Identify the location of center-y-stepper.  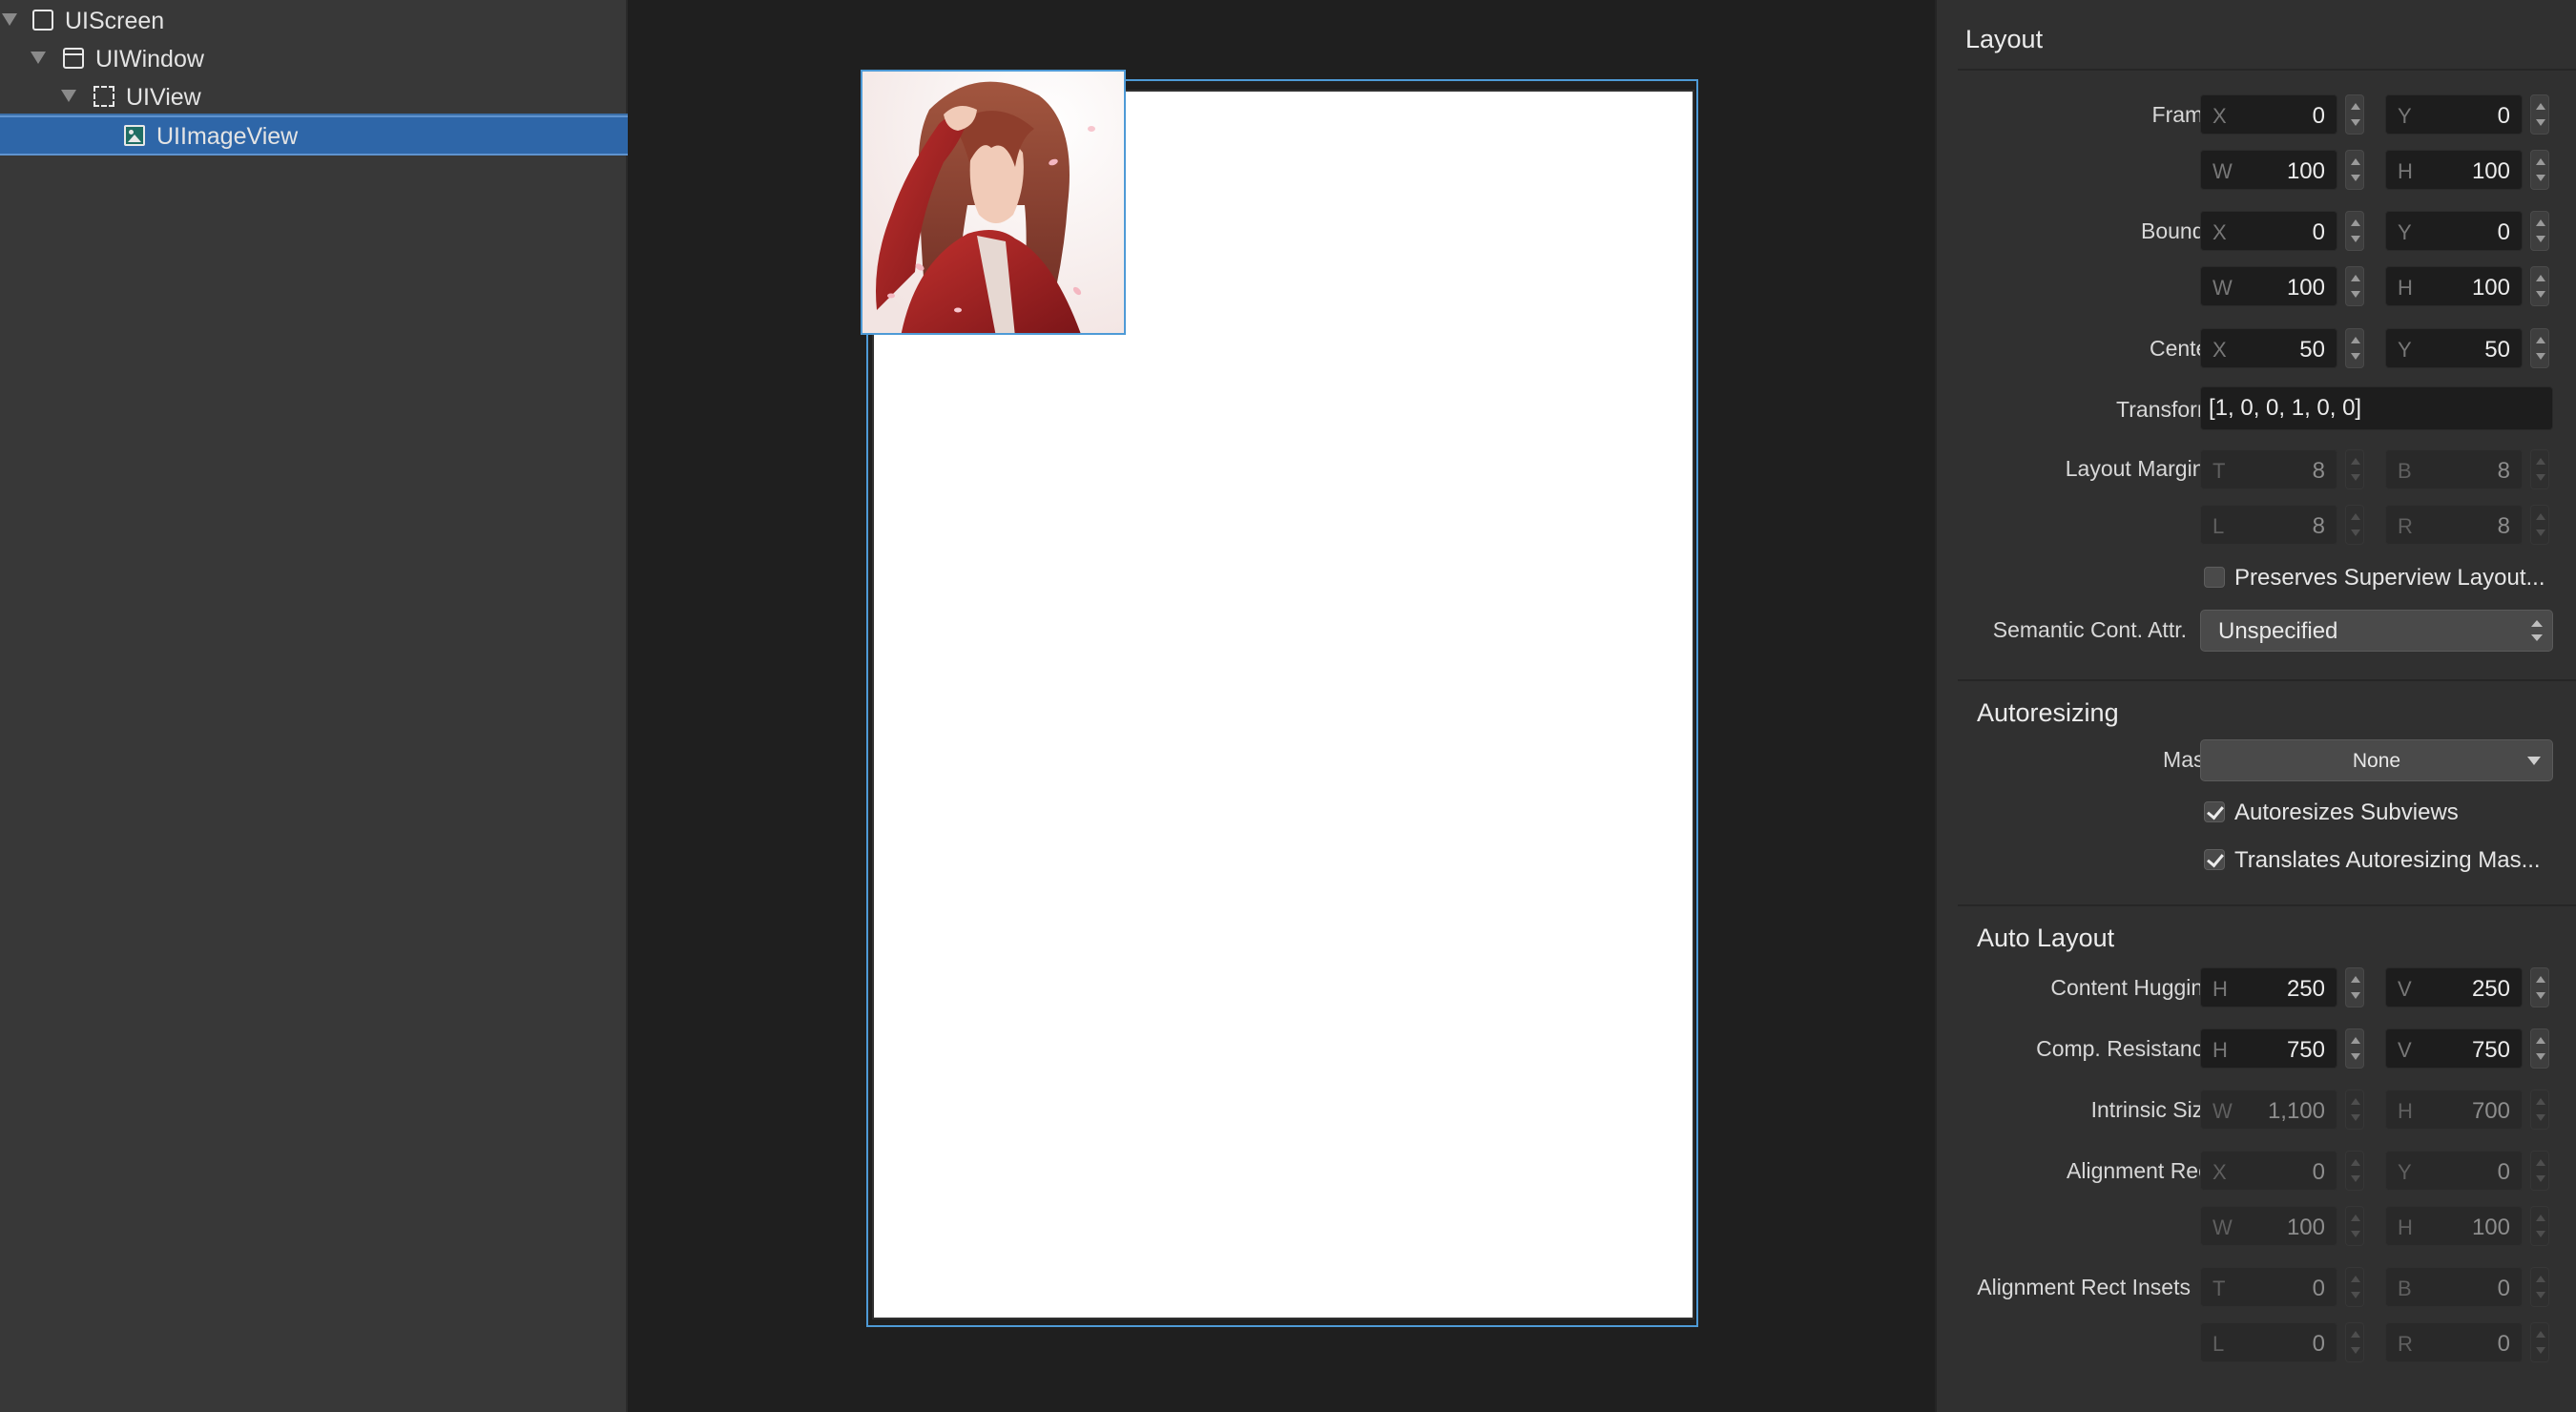
(2539, 348).